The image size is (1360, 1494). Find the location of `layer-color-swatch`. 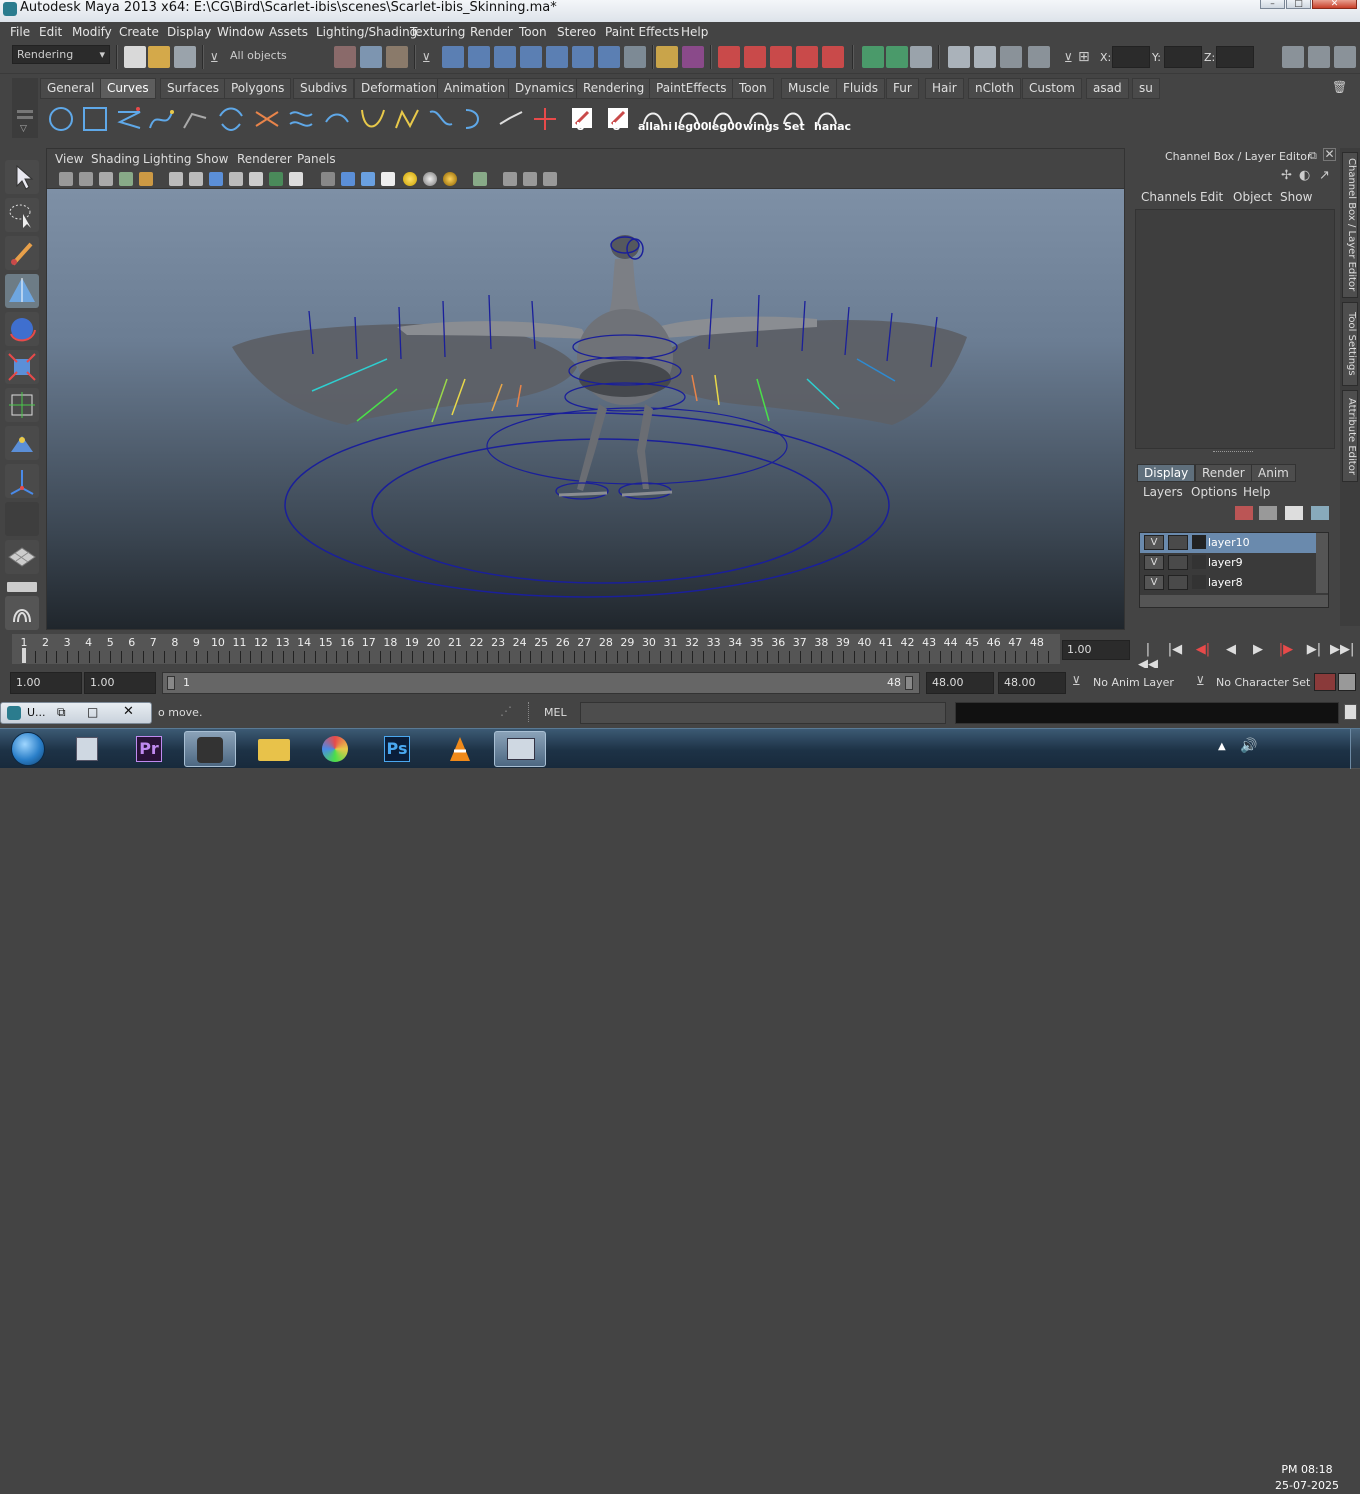

layer-color-swatch is located at coordinates (1199, 542).